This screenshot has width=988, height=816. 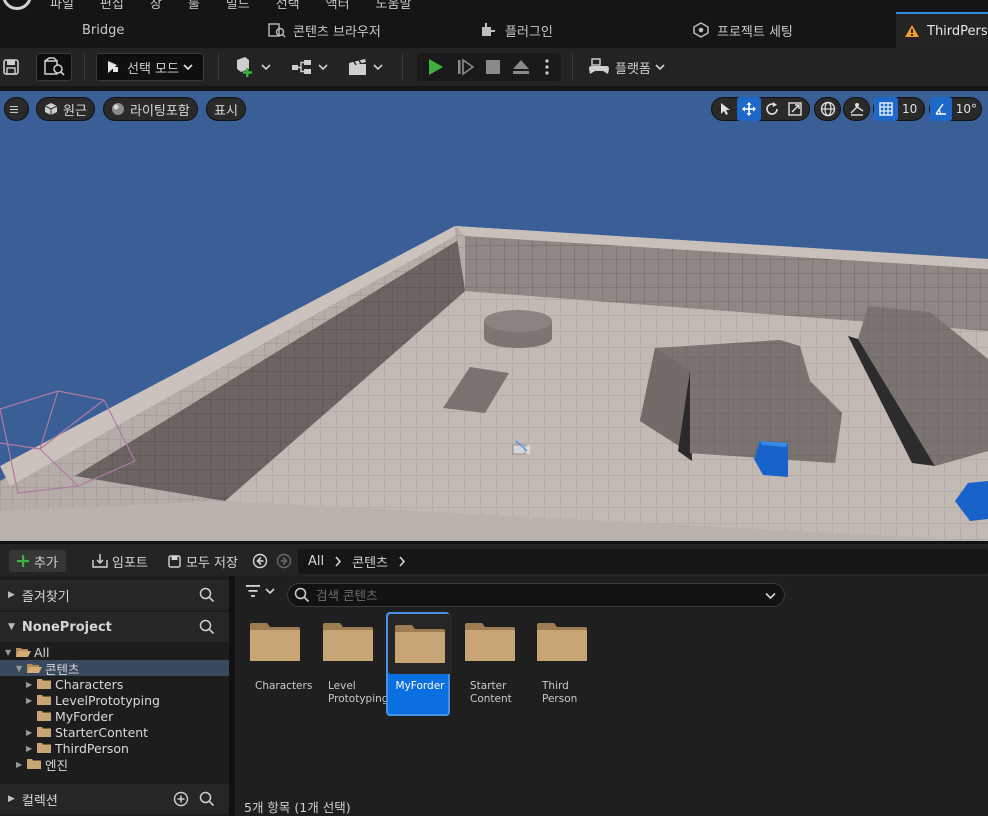 What do you see at coordinates (394, 6) in the screenshot?
I see `menu-help: 도움말` at bounding box center [394, 6].